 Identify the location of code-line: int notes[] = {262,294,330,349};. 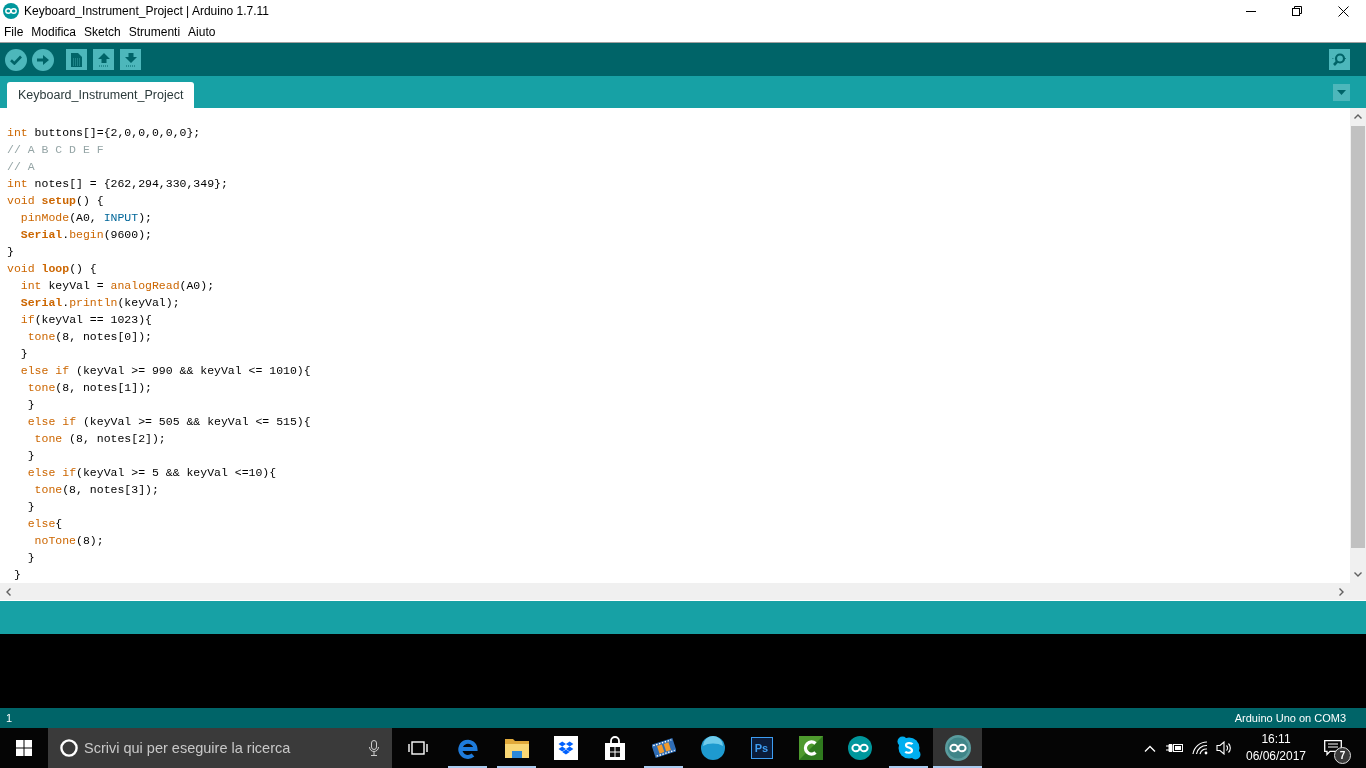
(117, 184).